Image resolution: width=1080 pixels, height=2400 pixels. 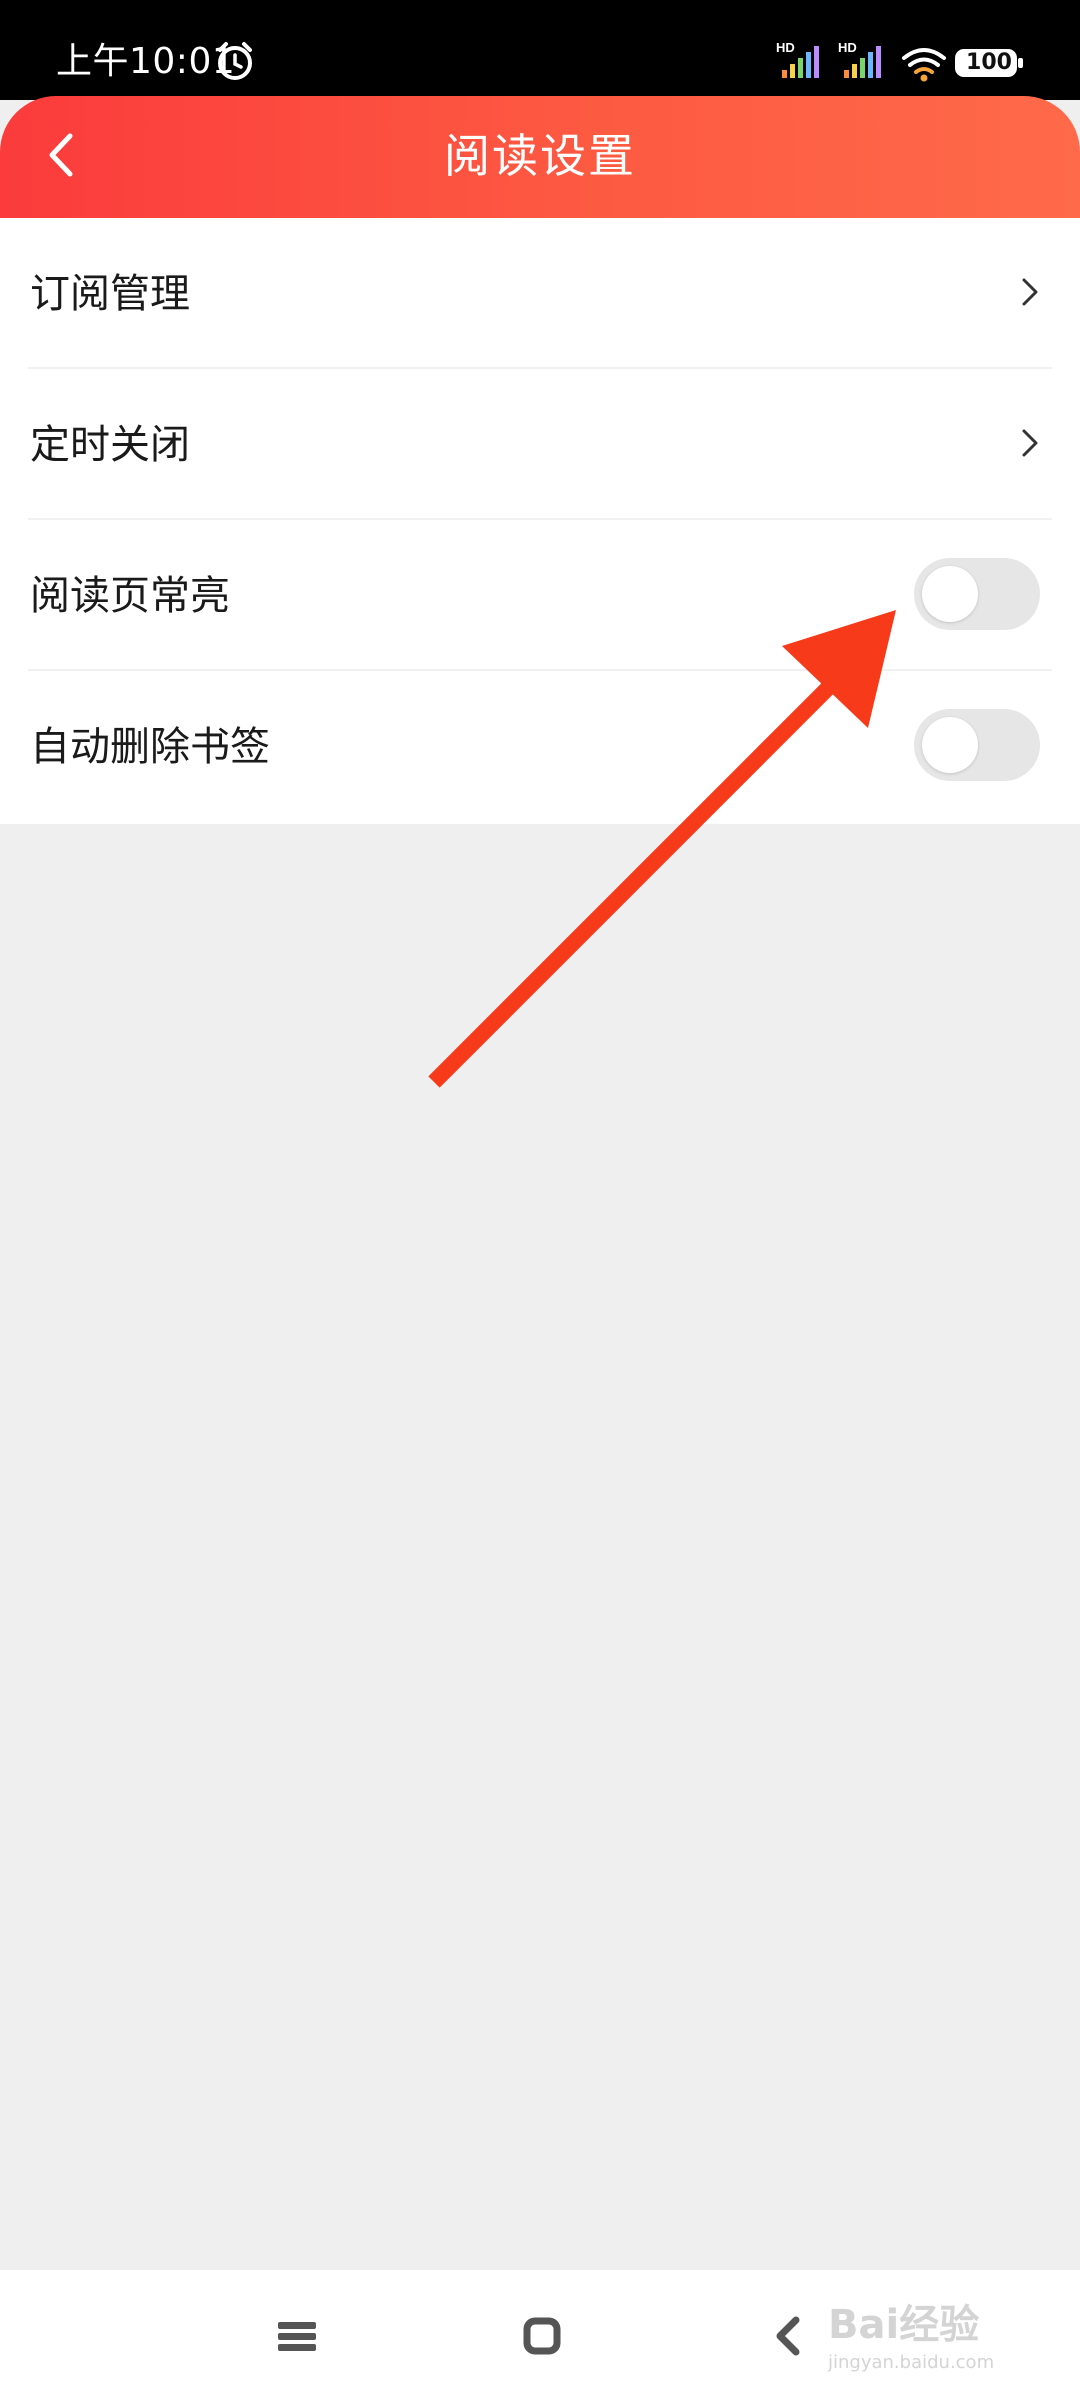 What do you see at coordinates (297, 2336) in the screenshot?
I see `menu-icon` at bounding box center [297, 2336].